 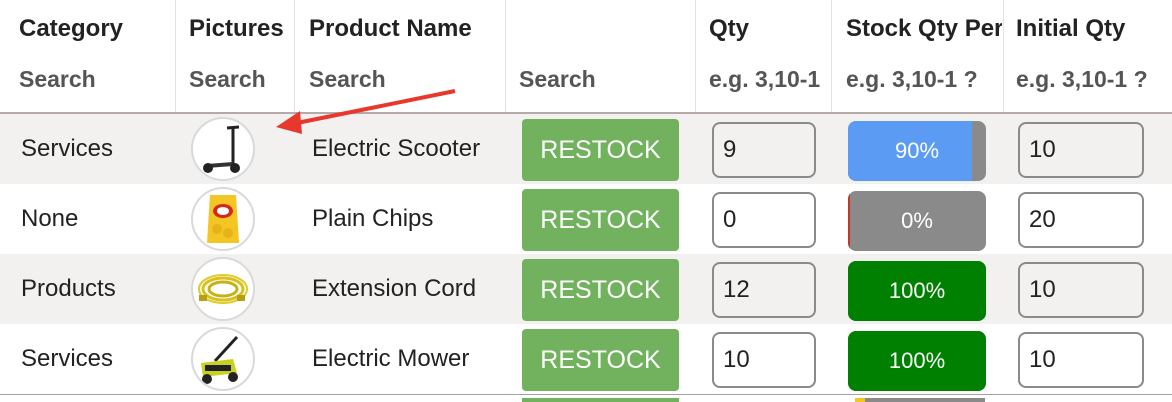 I want to click on search-initial-qty: e.g. 3,10-1 ?, so click(x=1094, y=79).